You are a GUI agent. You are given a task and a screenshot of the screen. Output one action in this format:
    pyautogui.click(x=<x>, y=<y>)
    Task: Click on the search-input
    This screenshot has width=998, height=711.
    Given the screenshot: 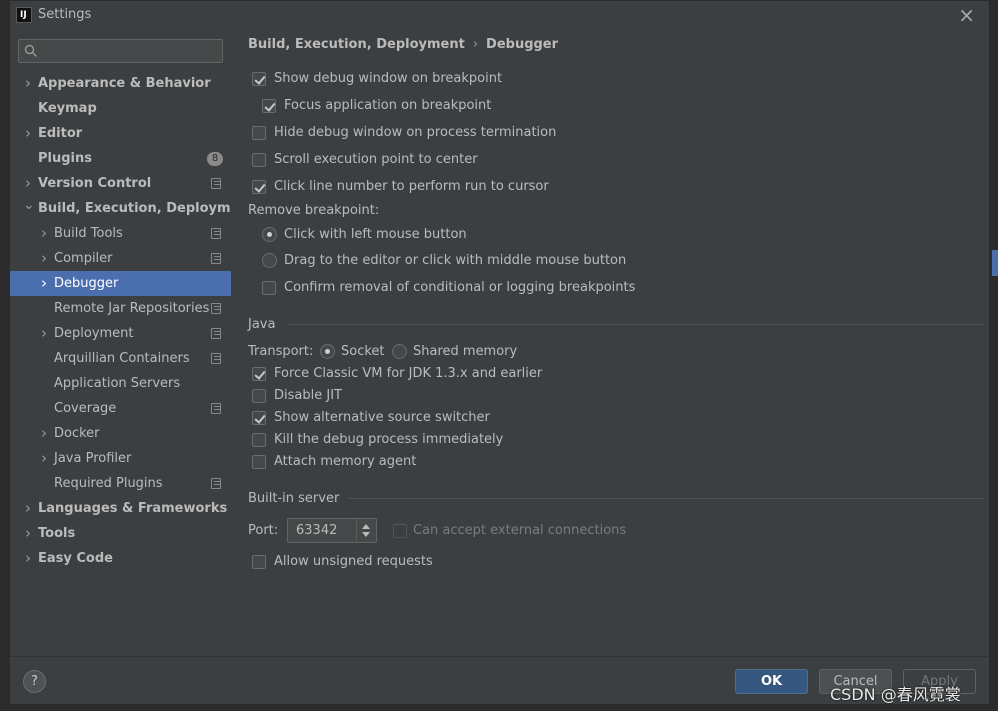 What is the action you would take?
    pyautogui.click(x=120, y=51)
    